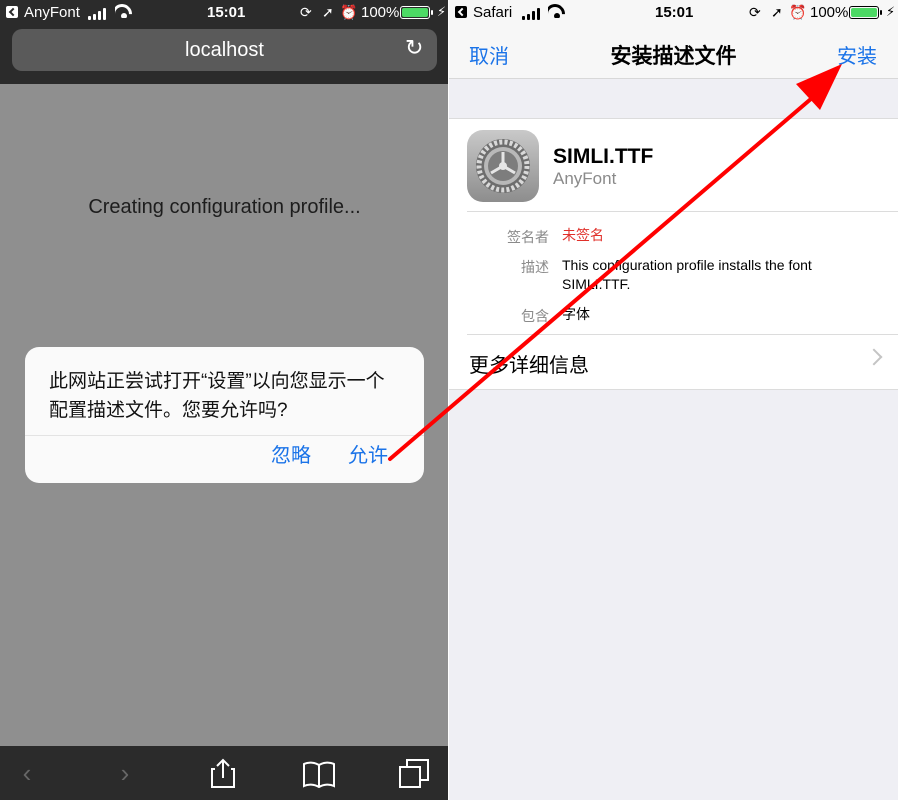 Image resolution: width=898 pixels, height=800 pixels. What do you see at coordinates (217, 396) in the screenshot?
I see `dialog-message: 此网站正尝试打开“设置”以向您显示一个配置描述文件。您要允许吗?` at bounding box center [217, 396].